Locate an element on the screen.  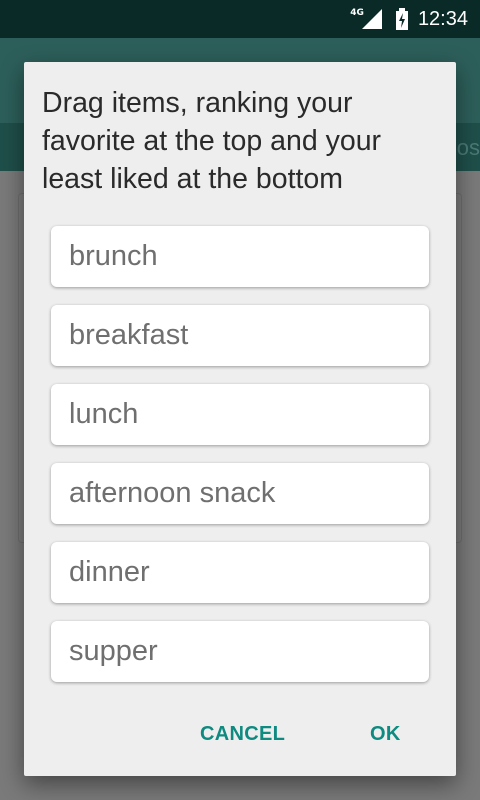
rank-item-breakfast: breakfast is located at coordinates (240, 335).